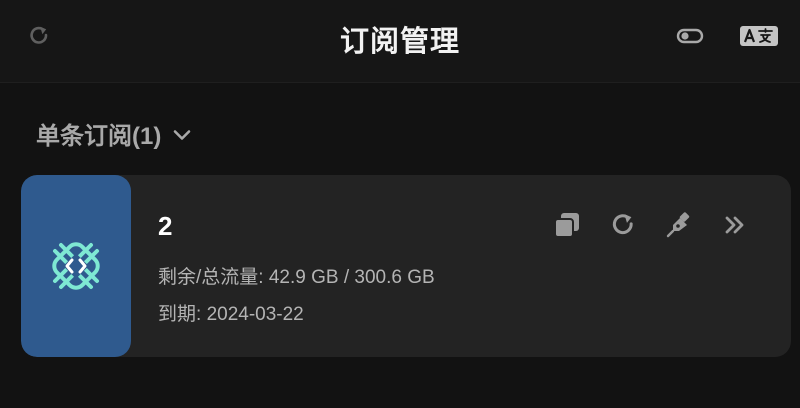 The width and height of the screenshot is (800, 408). I want to click on group-title: 单条订阅(1), so click(99, 136).